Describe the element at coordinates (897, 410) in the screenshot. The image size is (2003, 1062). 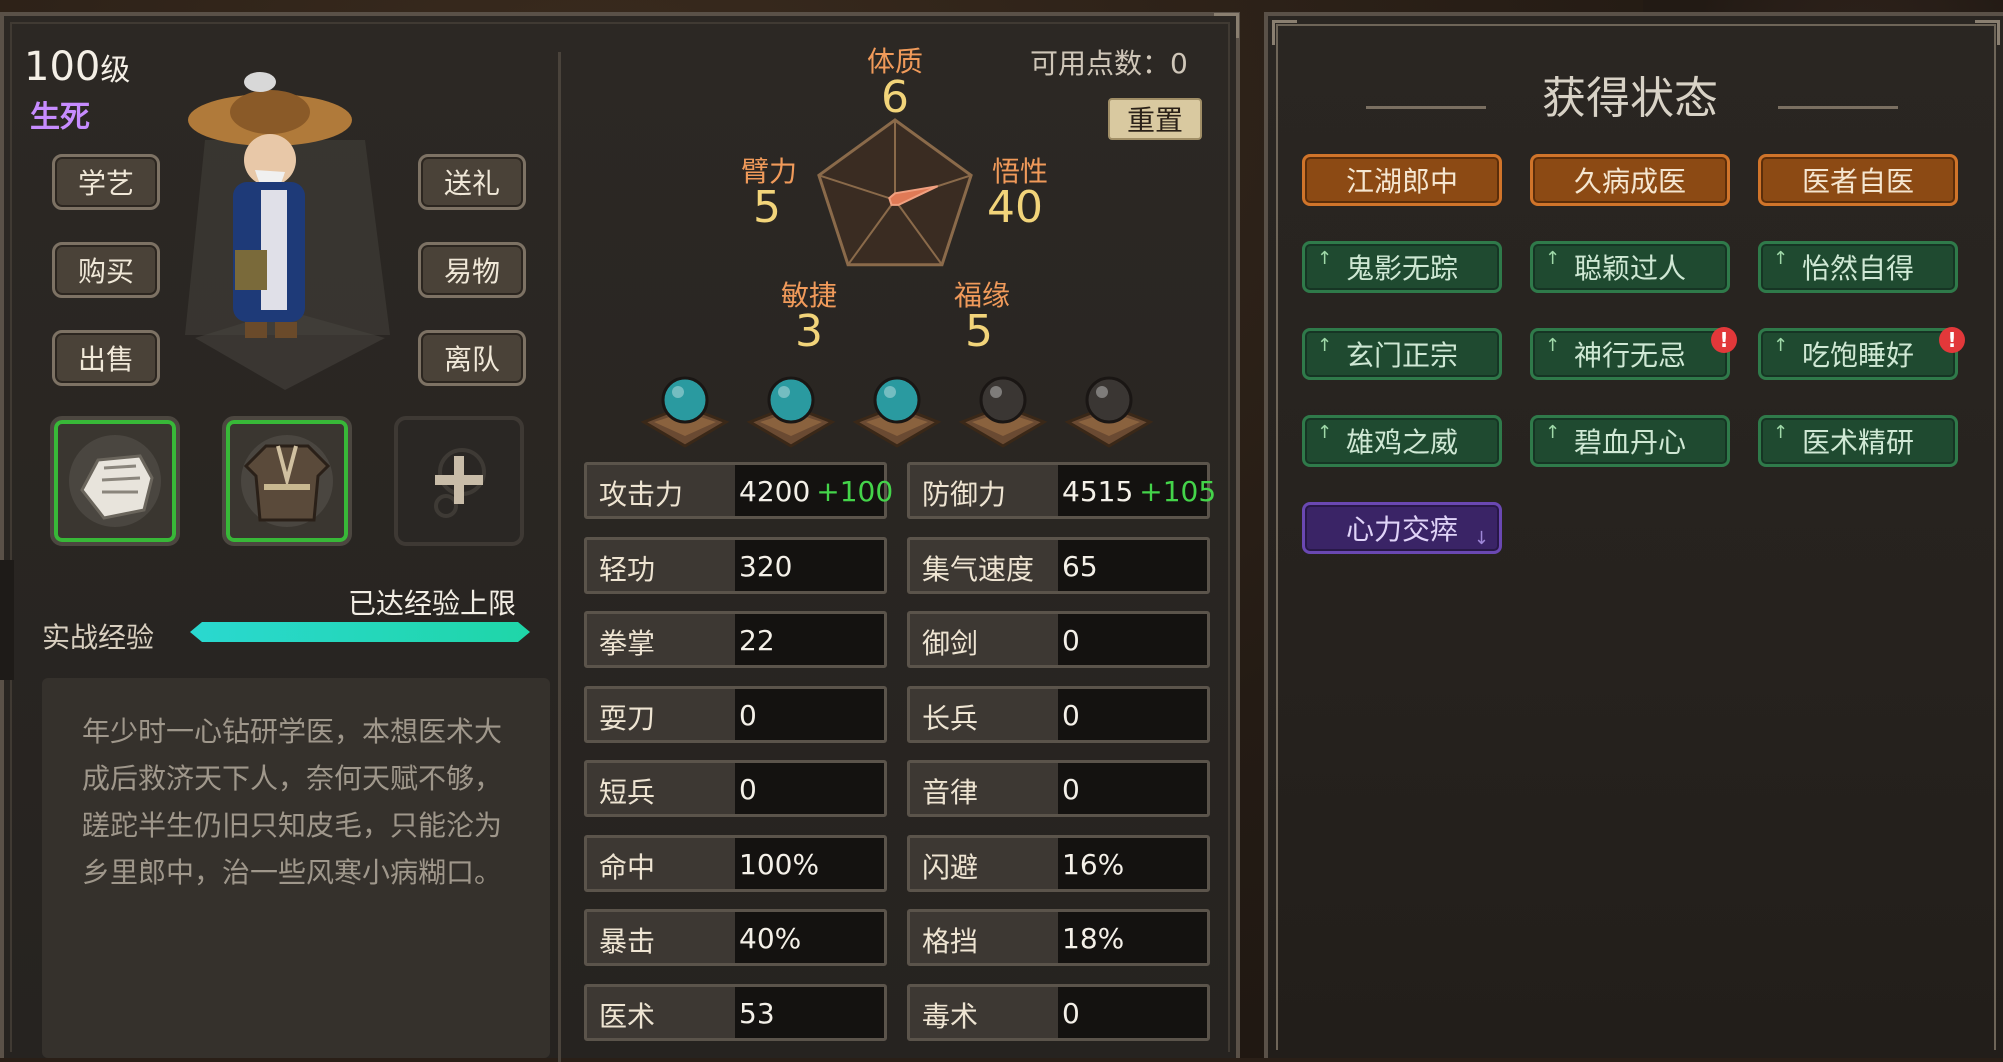
I see `orb-filled` at that location.